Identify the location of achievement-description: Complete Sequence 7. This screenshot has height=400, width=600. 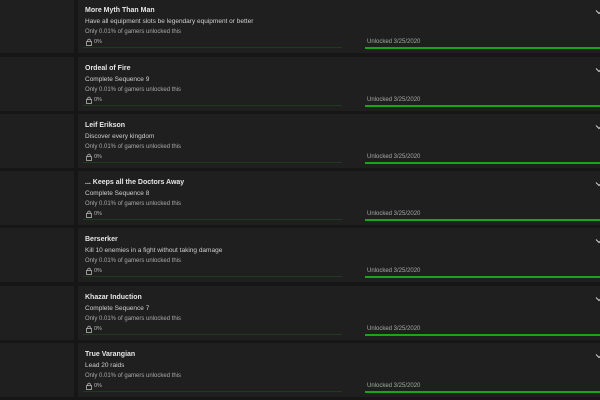
(117, 308).